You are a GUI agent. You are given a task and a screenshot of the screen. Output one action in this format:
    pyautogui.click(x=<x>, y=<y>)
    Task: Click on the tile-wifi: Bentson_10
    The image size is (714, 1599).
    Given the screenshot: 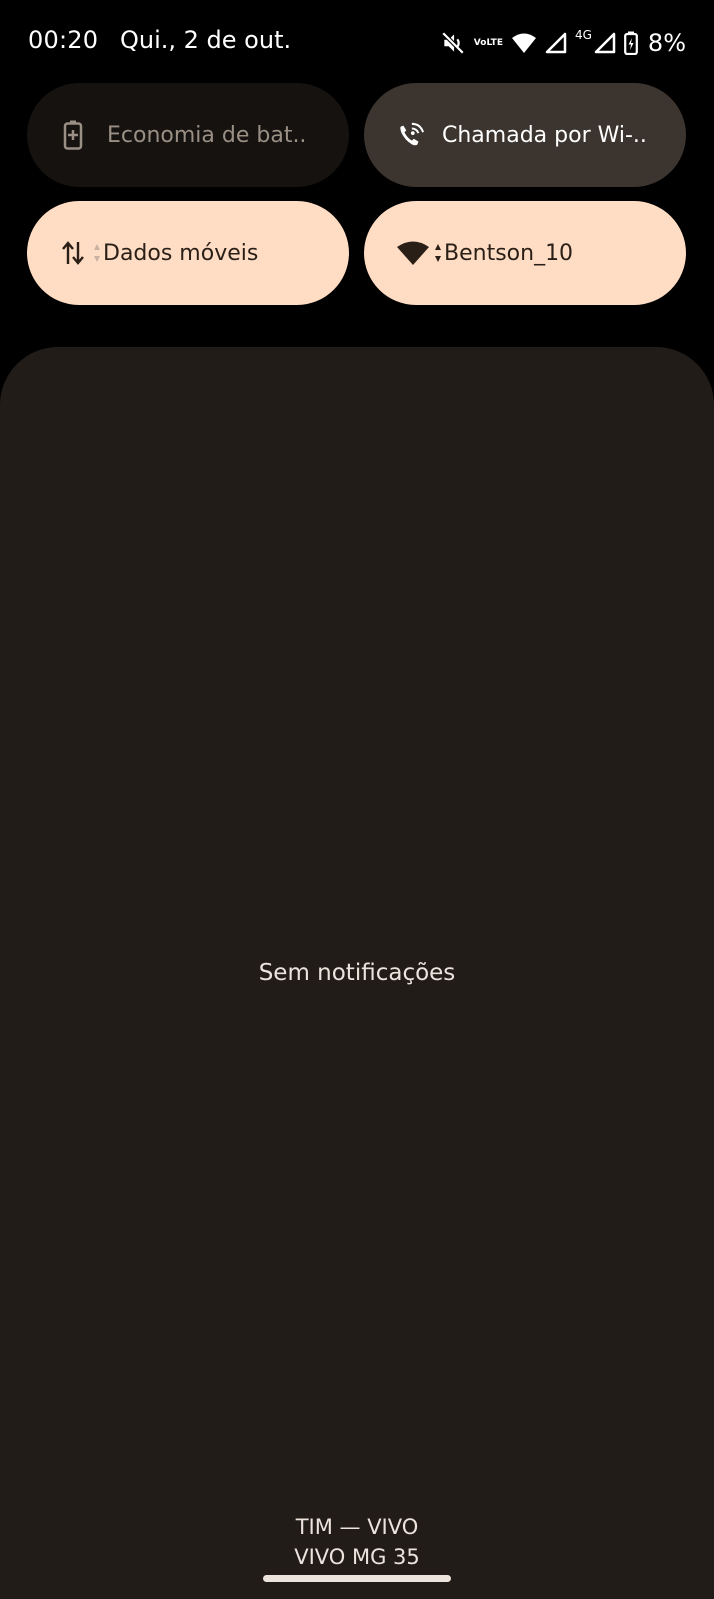 What is the action you would take?
    pyautogui.click(x=525, y=253)
    